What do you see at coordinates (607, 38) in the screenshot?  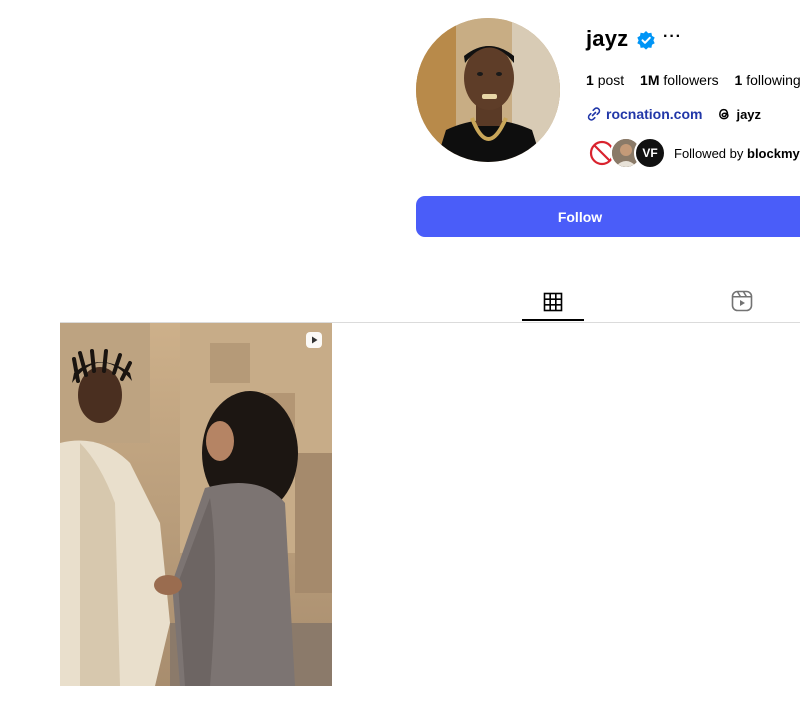 I see `profile-username: jayz` at bounding box center [607, 38].